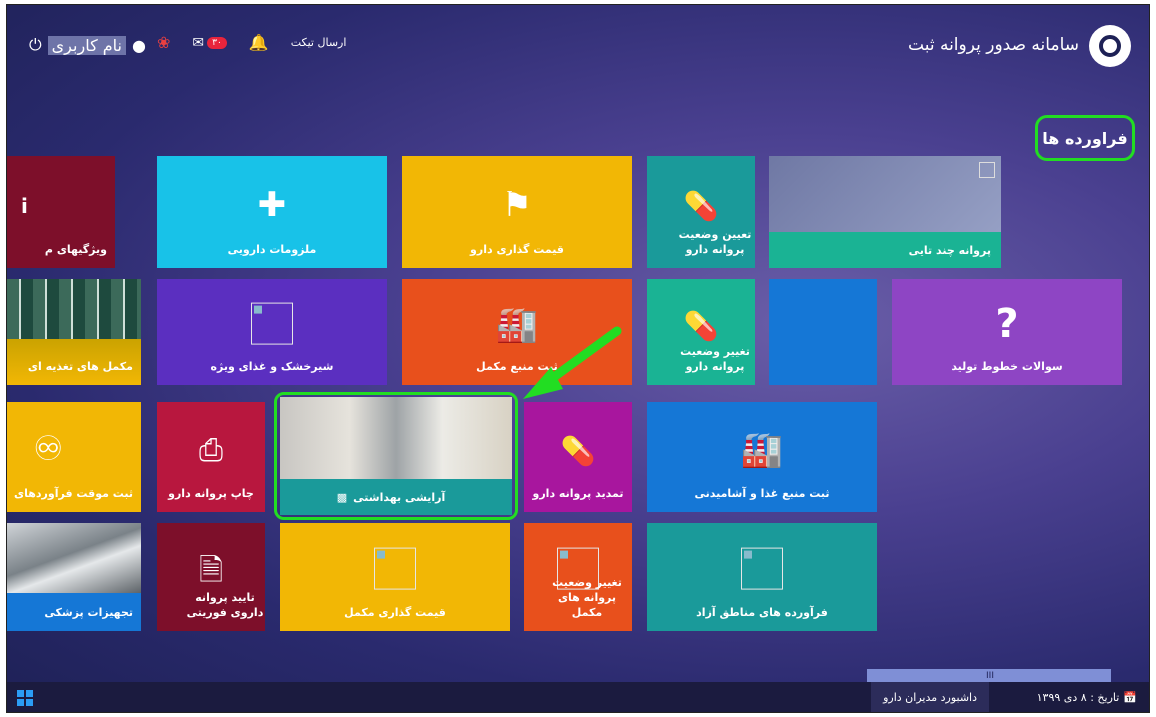 The image size is (1156, 717). What do you see at coordinates (517, 205) in the screenshot?
I see `price-tag-icon: ⚑` at bounding box center [517, 205].